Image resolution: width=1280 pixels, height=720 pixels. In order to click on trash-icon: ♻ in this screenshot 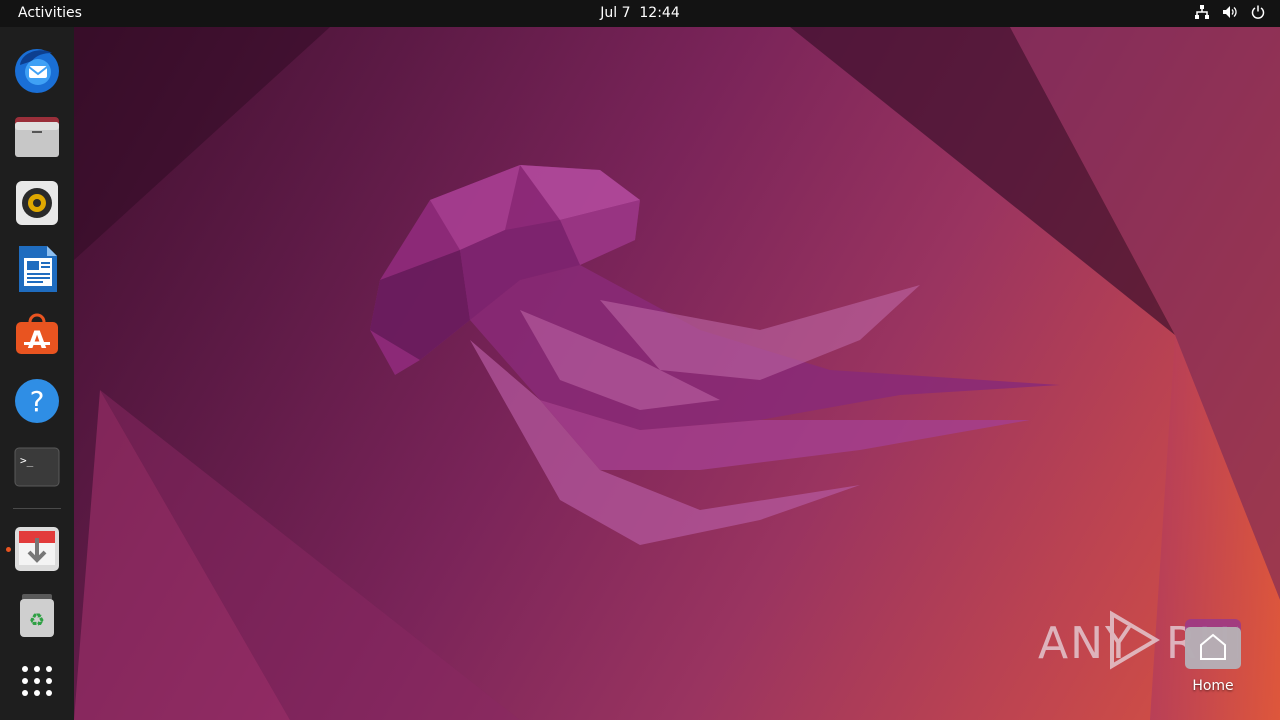, I will do `click(37, 615)`.